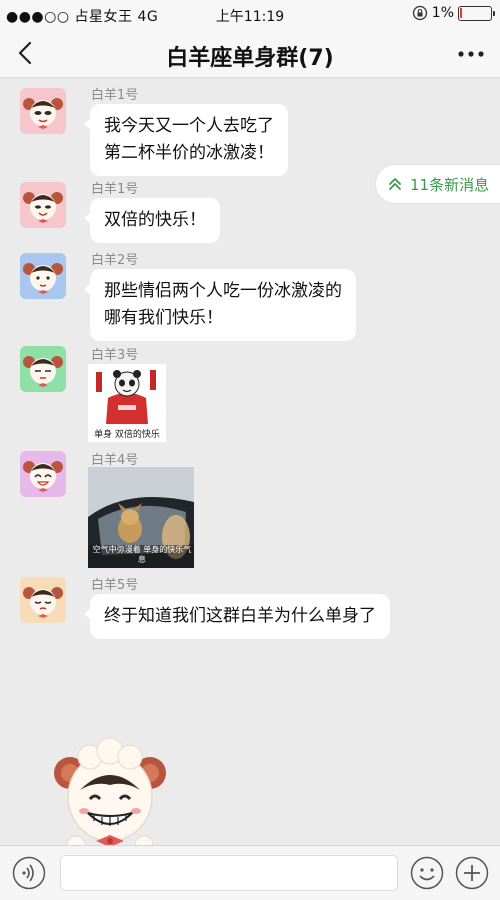 This screenshot has height=900, width=500. I want to click on emoji-icon, so click(427, 873).